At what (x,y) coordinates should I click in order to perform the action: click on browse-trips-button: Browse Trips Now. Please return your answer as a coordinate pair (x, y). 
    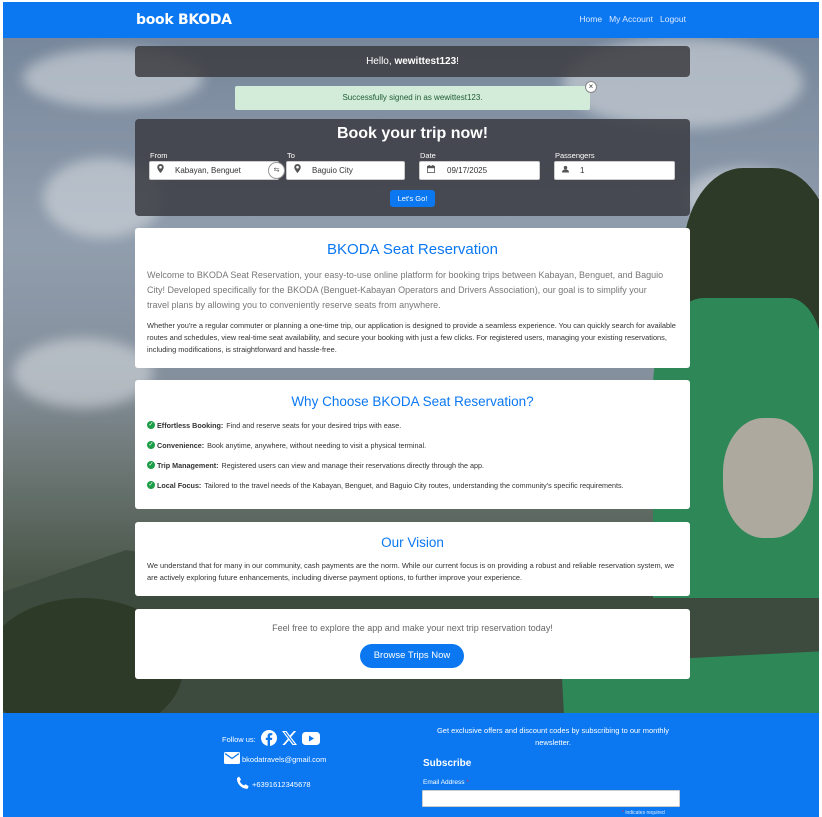
    Looking at the image, I should click on (412, 656).